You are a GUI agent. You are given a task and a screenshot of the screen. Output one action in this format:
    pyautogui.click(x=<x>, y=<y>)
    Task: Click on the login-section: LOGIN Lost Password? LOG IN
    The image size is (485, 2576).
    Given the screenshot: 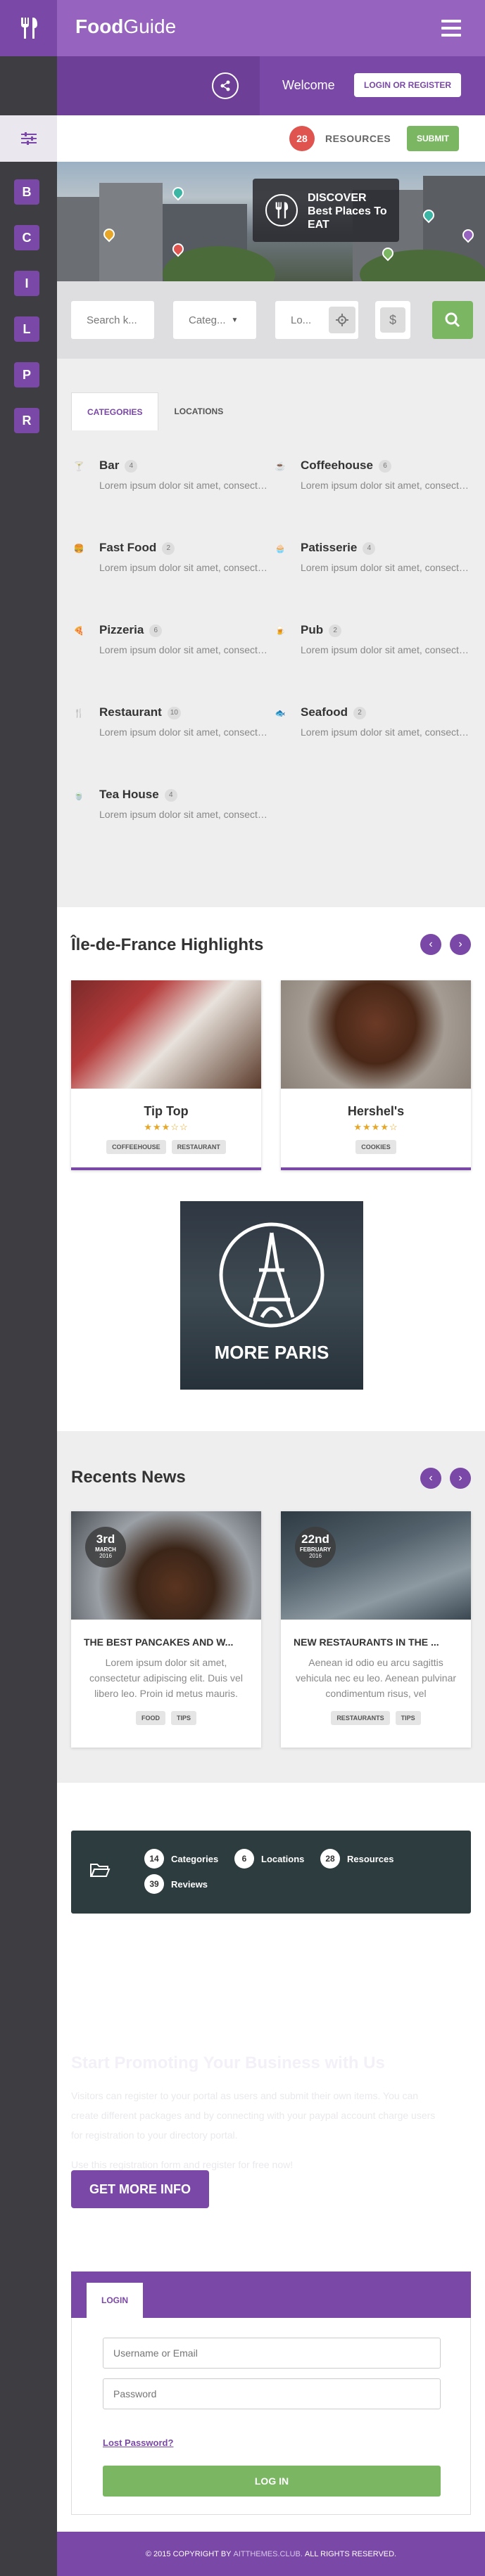 What is the action you would take?
    pyautogui.click(x=271, y=2401)
    